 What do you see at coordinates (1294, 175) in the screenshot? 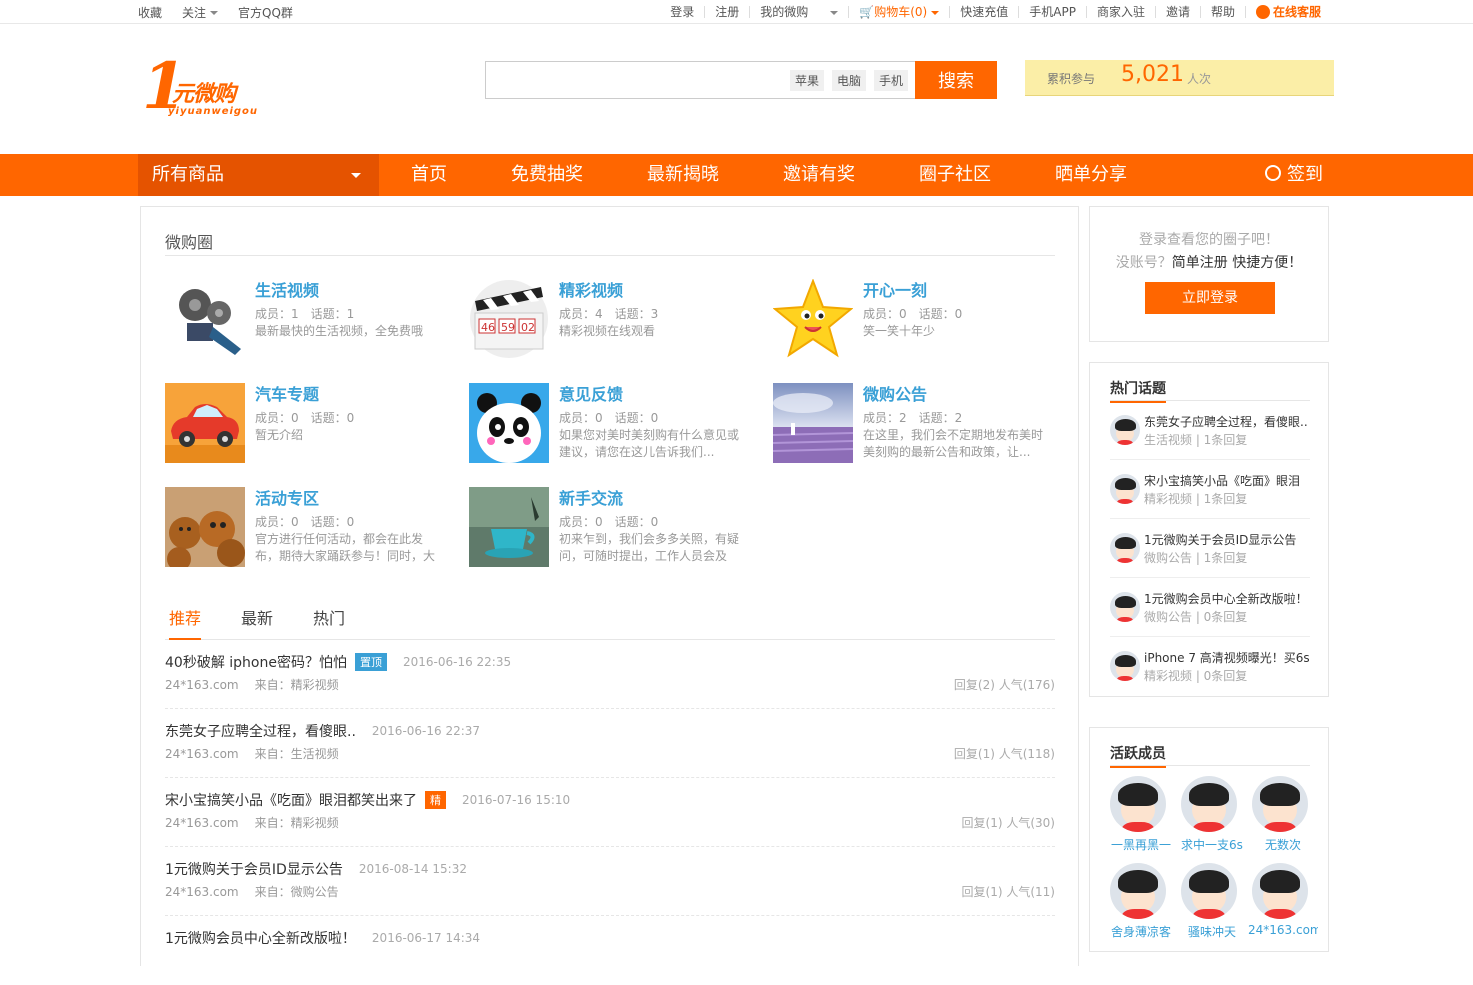
I see `sign-in-button: 签到` at bounding box center [1294, 175].